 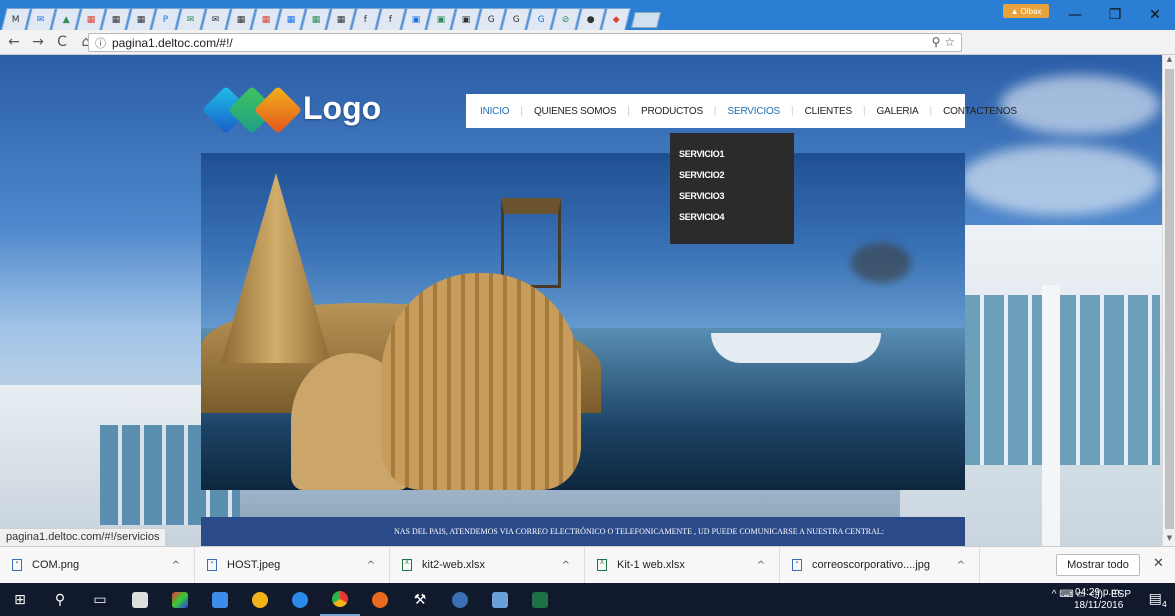 What do you see at coordinates (453, 565) in the screenshot?
I see `download-filename: kit2-web.xlsx` at bounding box center [453, 565].